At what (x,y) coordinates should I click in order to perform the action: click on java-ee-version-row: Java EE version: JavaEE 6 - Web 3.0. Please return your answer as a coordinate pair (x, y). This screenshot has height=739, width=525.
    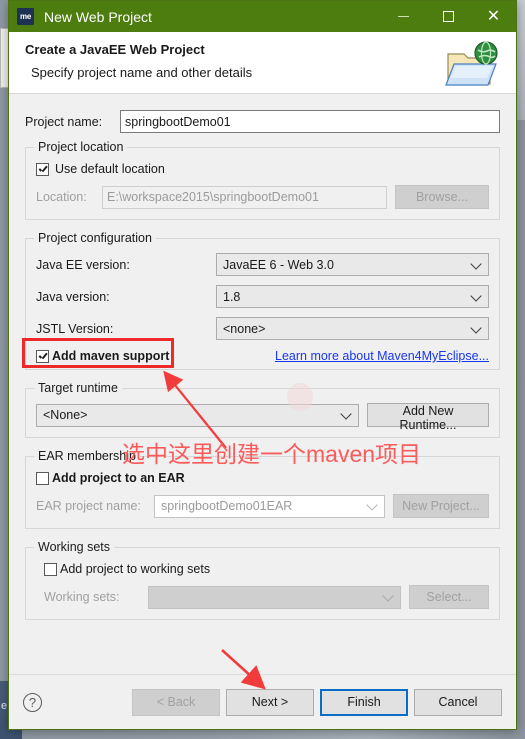
    Looking at the image, I should click on (262, 264).